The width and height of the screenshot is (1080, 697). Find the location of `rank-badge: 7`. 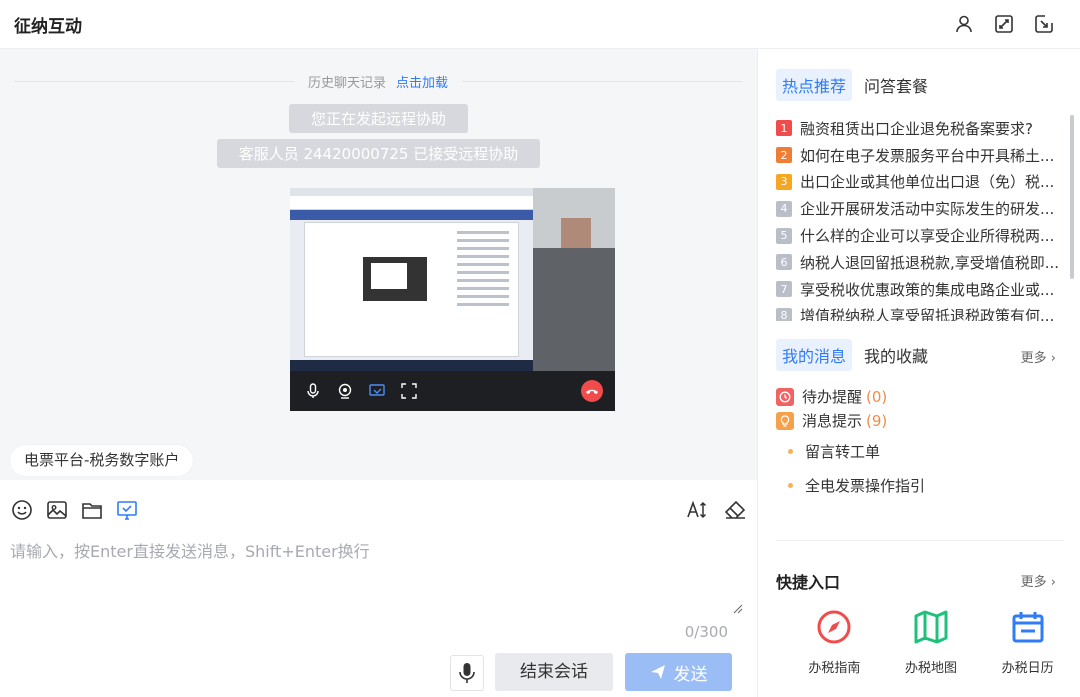

rank-badge: 7 is located at coordinates (784, 289).